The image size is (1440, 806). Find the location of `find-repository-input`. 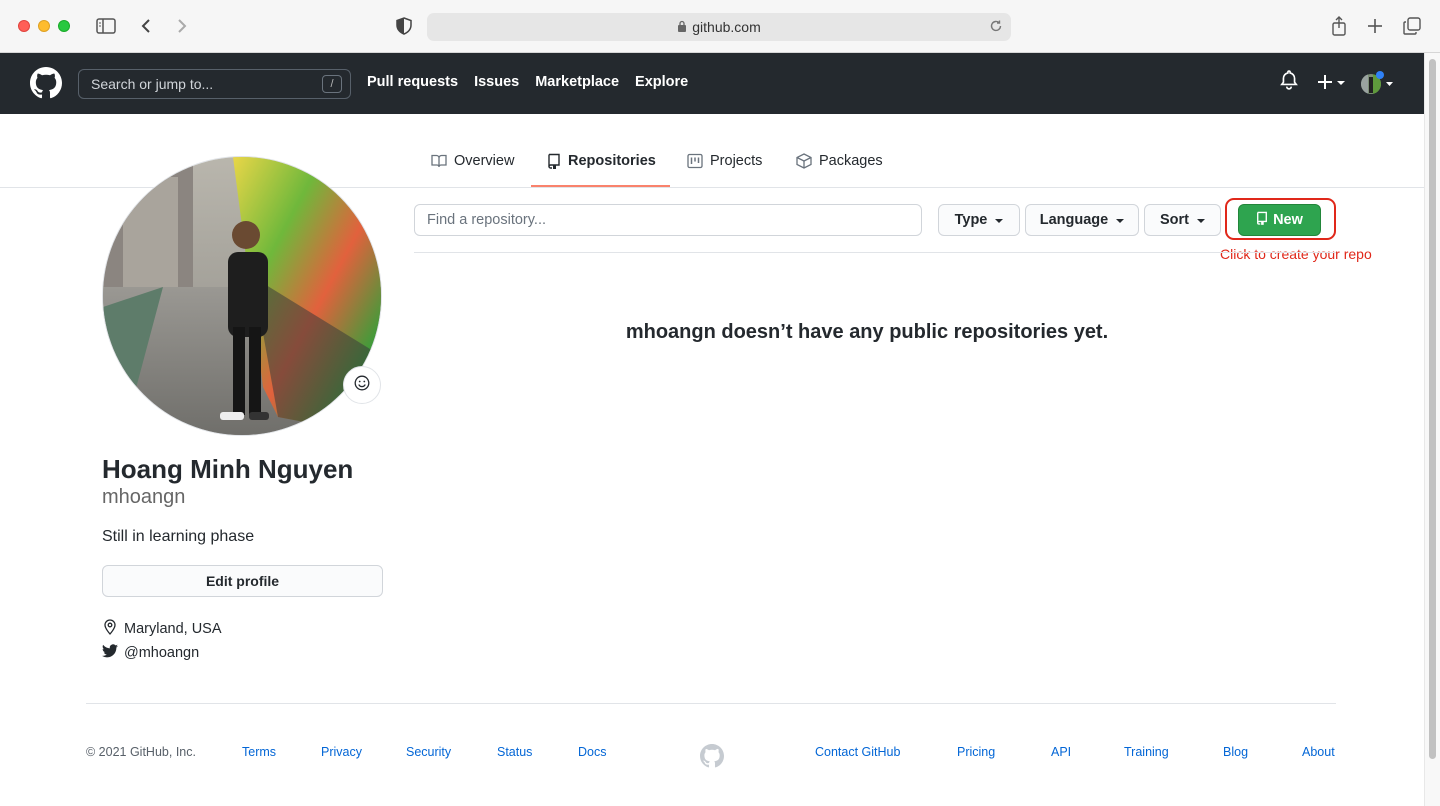

find-repository-input is located at coordinates (668, 220).